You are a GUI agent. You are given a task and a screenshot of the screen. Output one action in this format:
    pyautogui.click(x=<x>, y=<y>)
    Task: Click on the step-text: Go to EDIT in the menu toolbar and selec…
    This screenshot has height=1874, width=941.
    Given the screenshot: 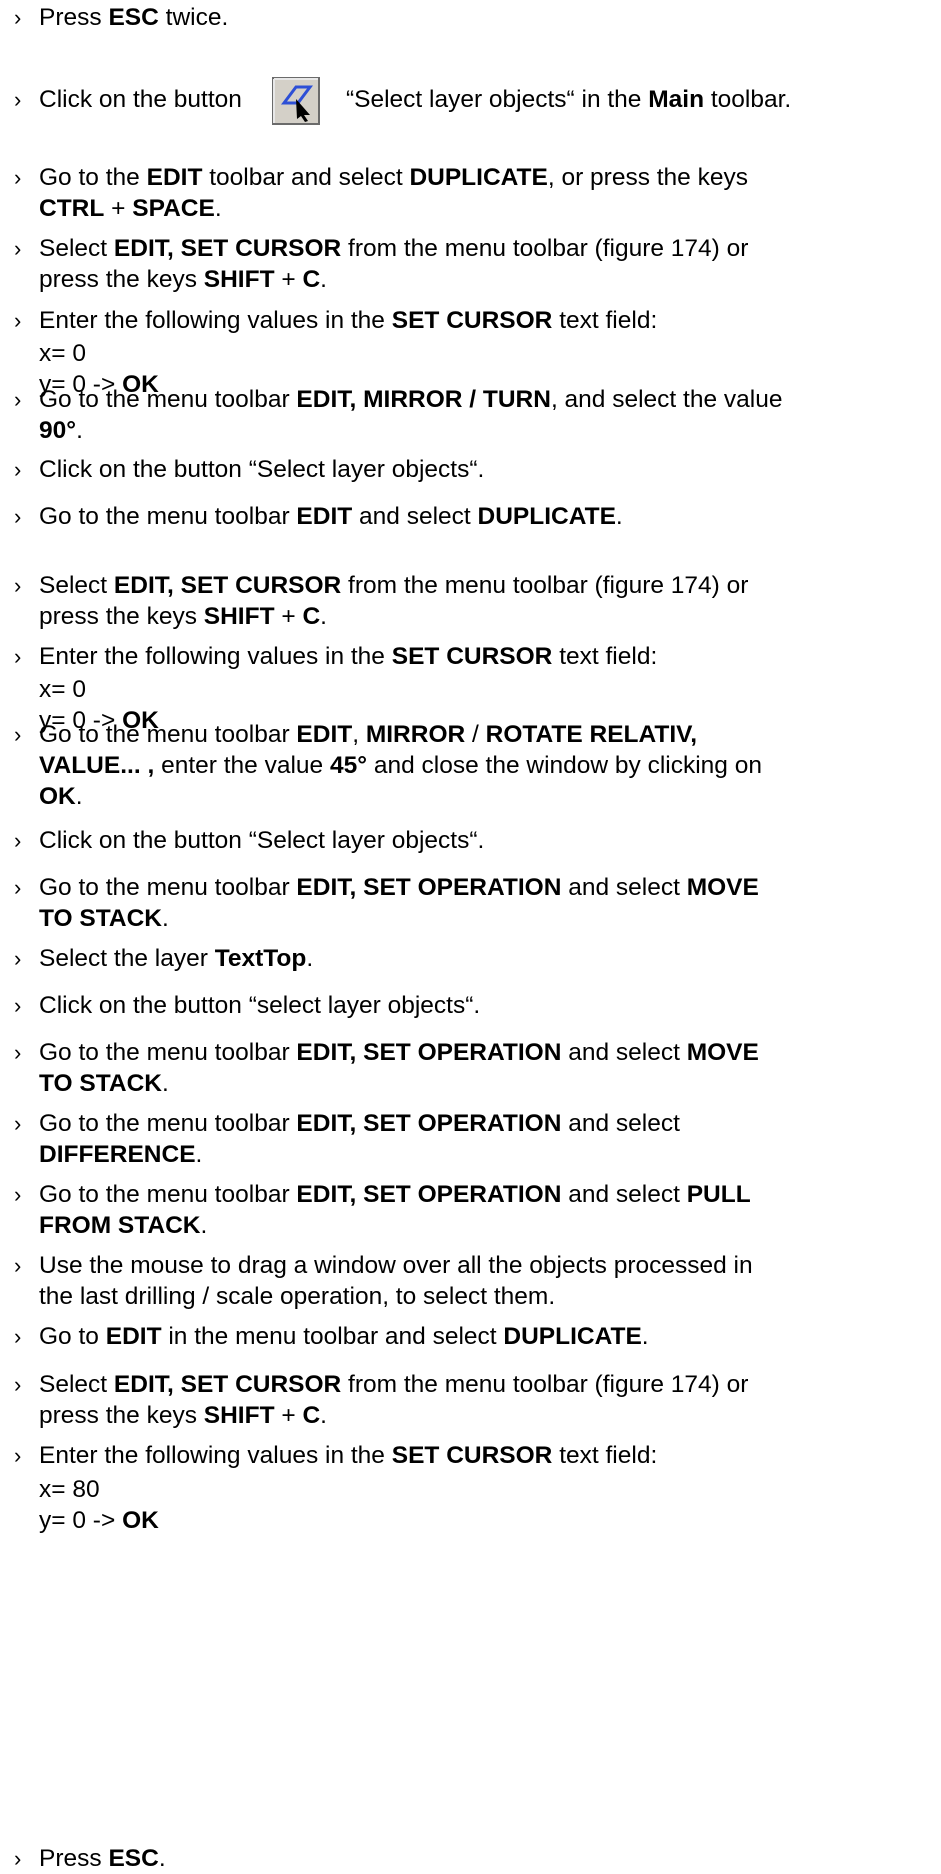 What is the action you would take?
    pyautogui.click(x=485, y=1336)
    